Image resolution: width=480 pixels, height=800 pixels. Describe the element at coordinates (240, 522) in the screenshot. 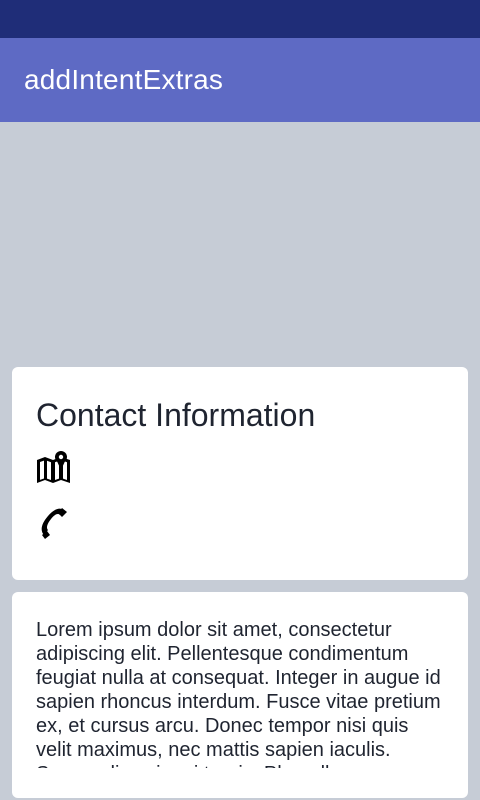

I see `phone-row` at that location.